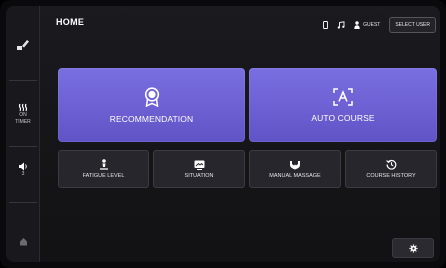 The height and width of the screenshot is (268, 446). What do you see at coordinates (23, 174) in the screenshot?
I see `volume-level: 3` at bounding box center [23, 174].